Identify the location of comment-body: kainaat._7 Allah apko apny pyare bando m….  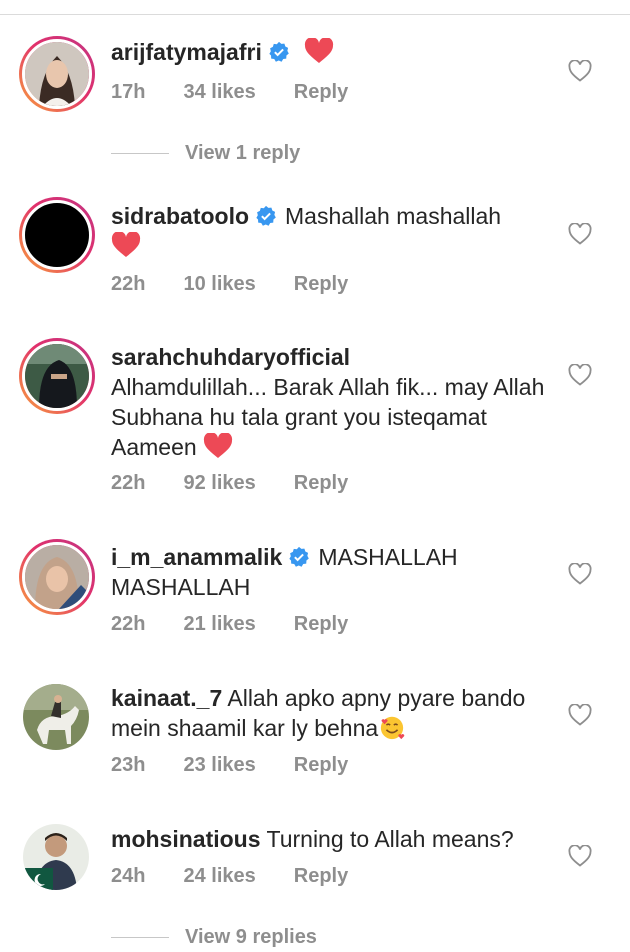
(333, 713).